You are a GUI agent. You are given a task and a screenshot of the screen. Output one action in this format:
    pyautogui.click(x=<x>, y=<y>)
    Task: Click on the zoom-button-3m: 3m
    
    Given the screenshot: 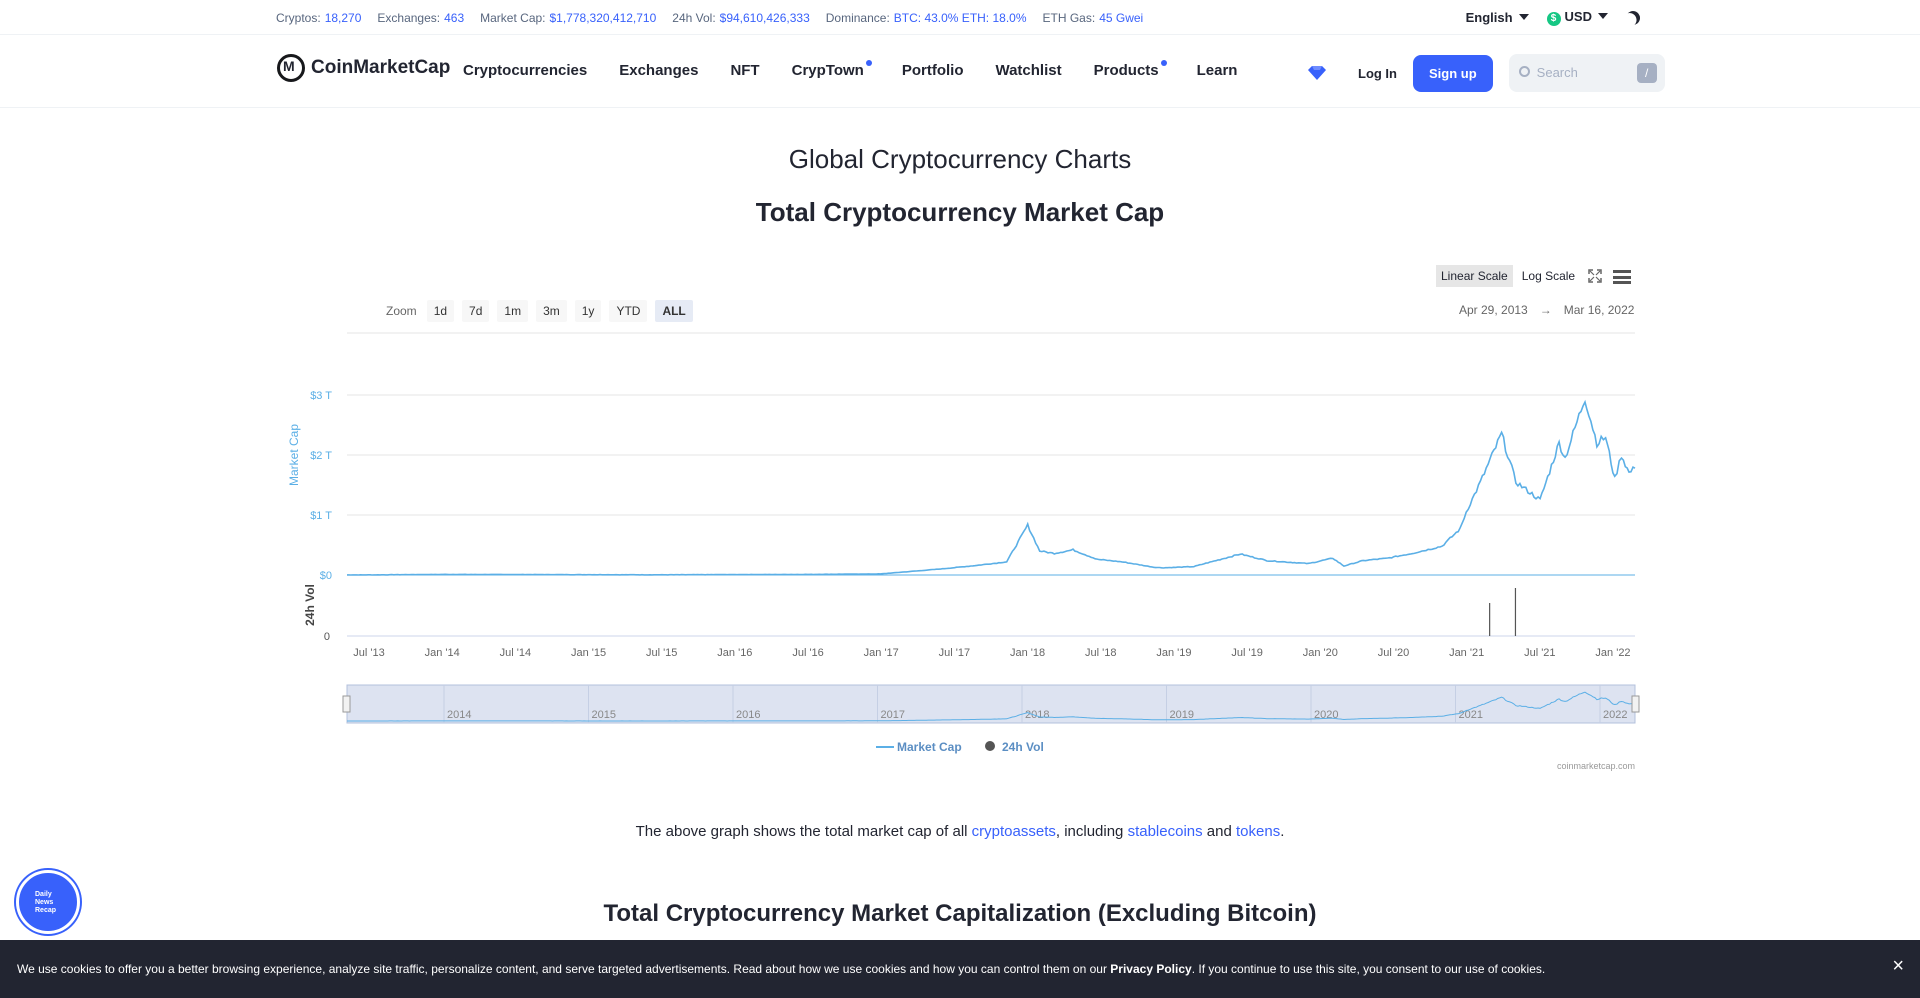 What is the action you would take?
    pyautogui.click(x=551, y=311)
    